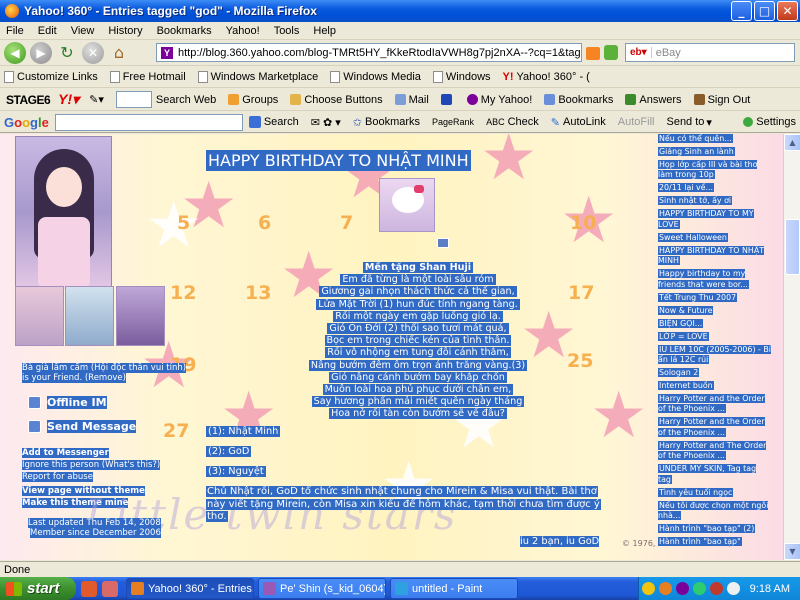  I want to click on autolink-button: ✎ AutoLink, so click(578, 122).